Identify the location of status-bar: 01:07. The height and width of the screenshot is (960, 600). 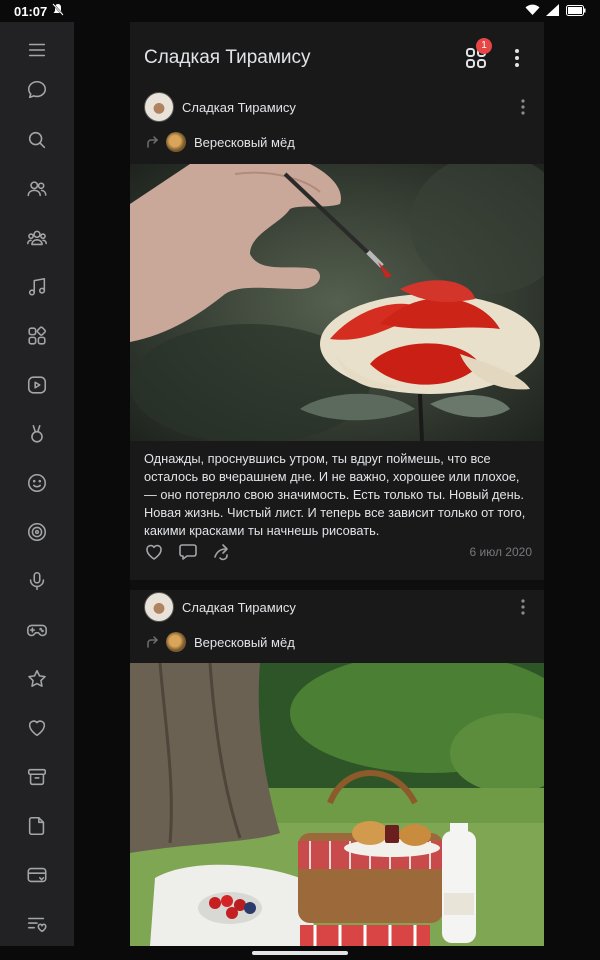
(300, 11).